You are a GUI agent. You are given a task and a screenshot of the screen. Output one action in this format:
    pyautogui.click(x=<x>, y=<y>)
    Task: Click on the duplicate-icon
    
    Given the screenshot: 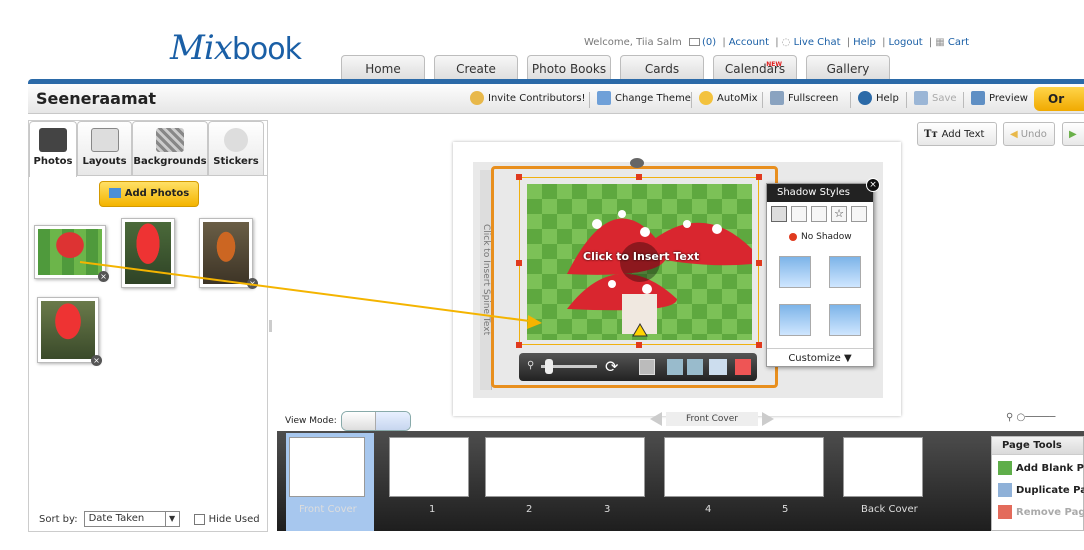 What is the action you would take?
    pyautogui.click(x=1005, y=490)
    